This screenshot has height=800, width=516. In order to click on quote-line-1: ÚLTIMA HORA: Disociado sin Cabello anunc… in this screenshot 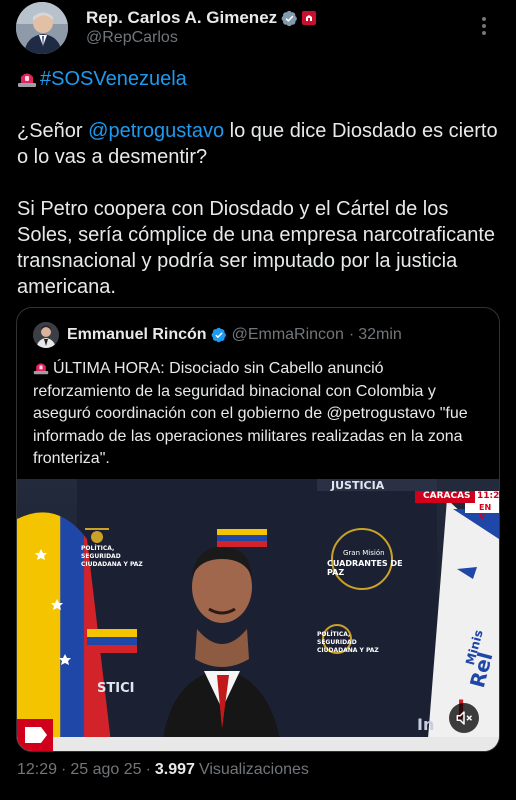, I will do `click(261, 369)`.